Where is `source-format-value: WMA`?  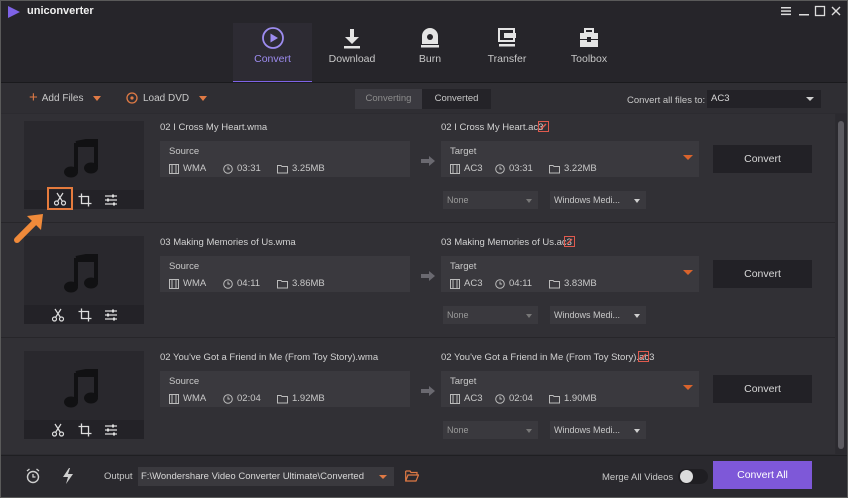
source-format-value: WMA is located at coordinates (195, 398).